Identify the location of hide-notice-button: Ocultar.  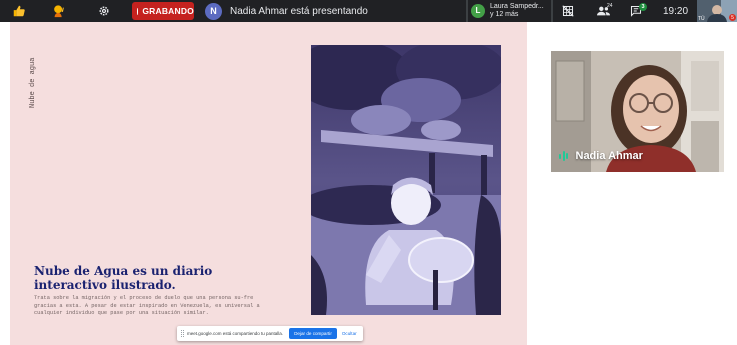
(349, 333).